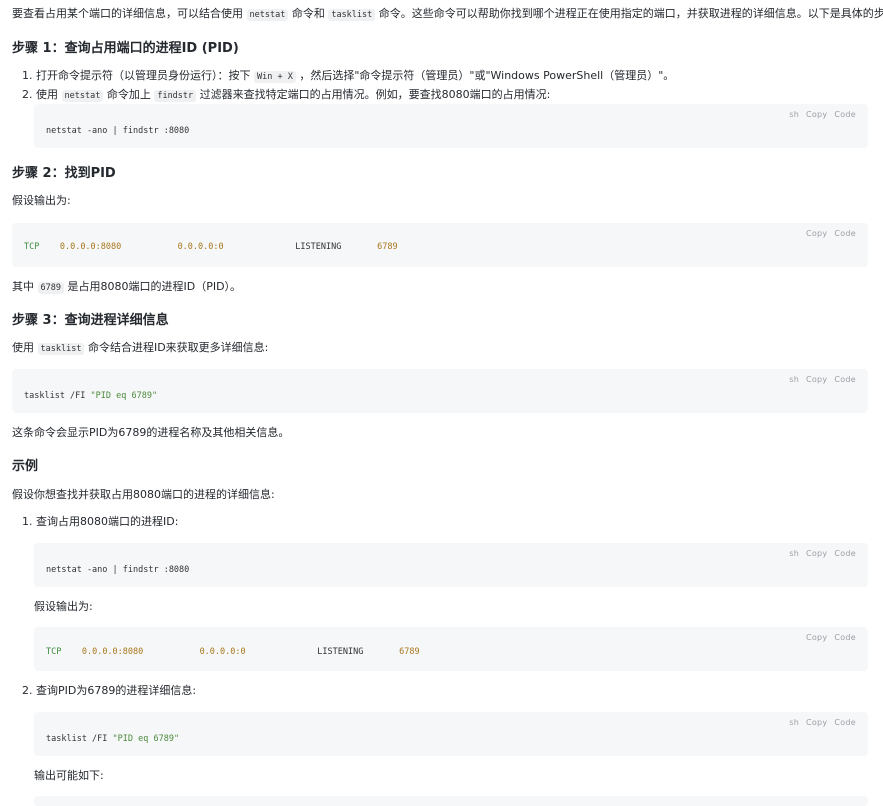 The image size is (883, 806). What do you see at coordinates (127, 13) in the screenshot?
I see `intro-text-1: 要查看占用某个端口的详细信息，可以结合使用` at bounding box center [127, 13].